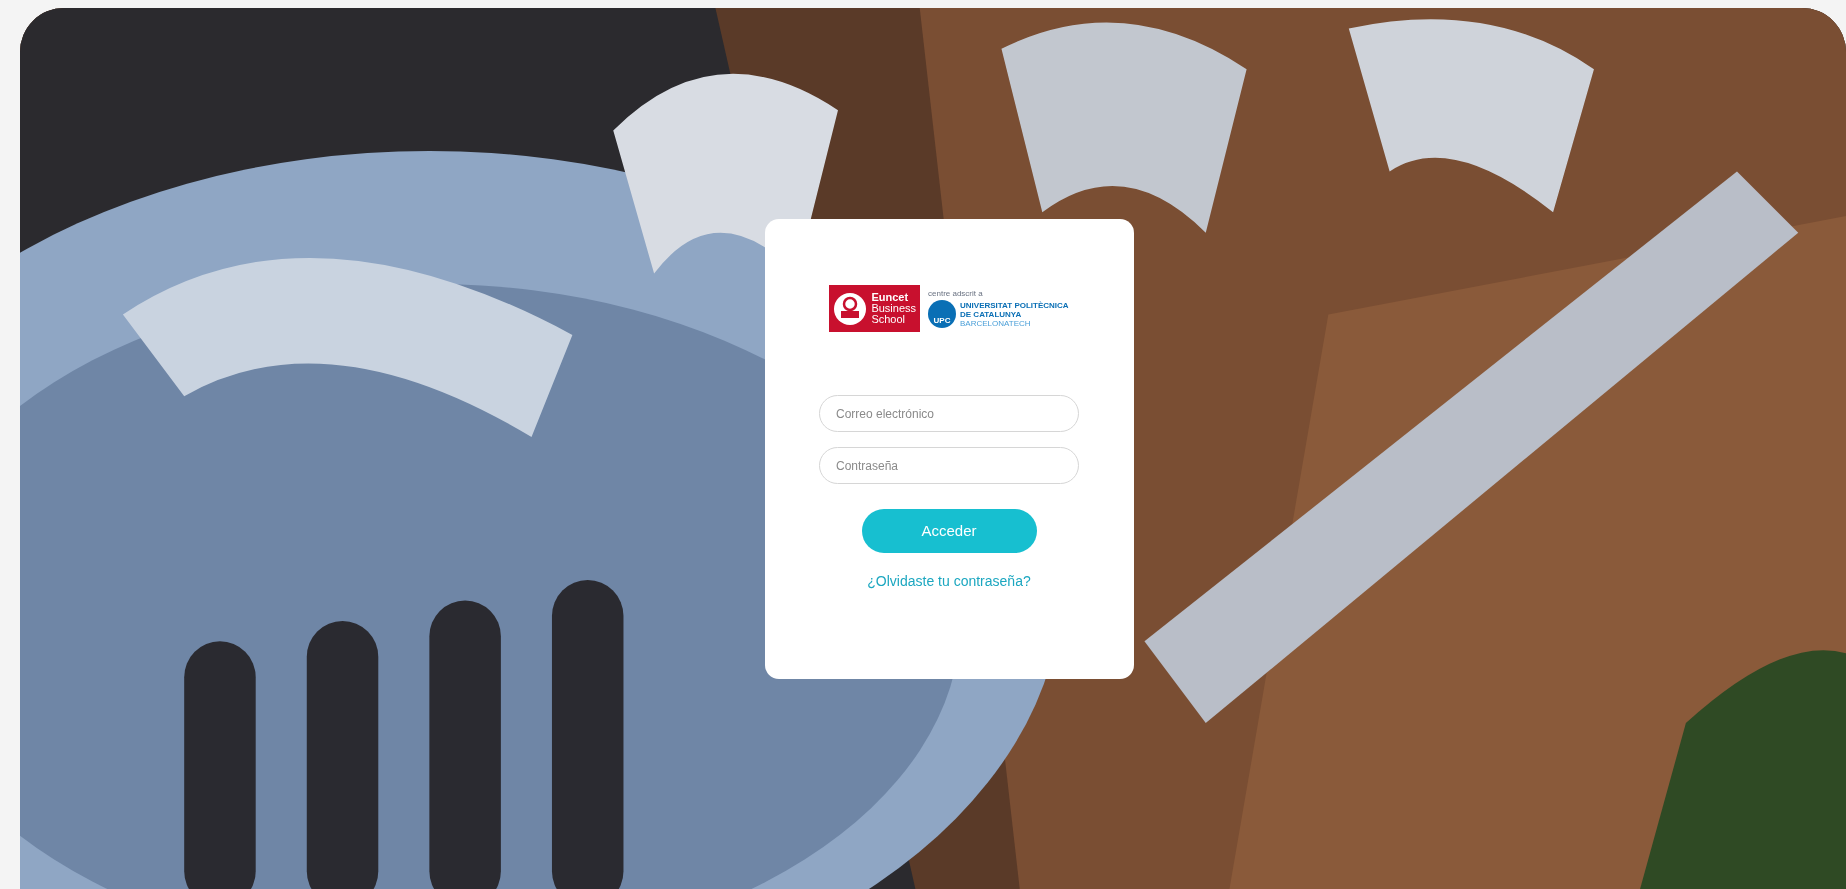 The width and height of the screenshot is (1846, 889). What do you see at coordinates (956, 293) in the screenshot?
I see `affiliation-text: centre adscrit a` at bounding box center [956, 293].